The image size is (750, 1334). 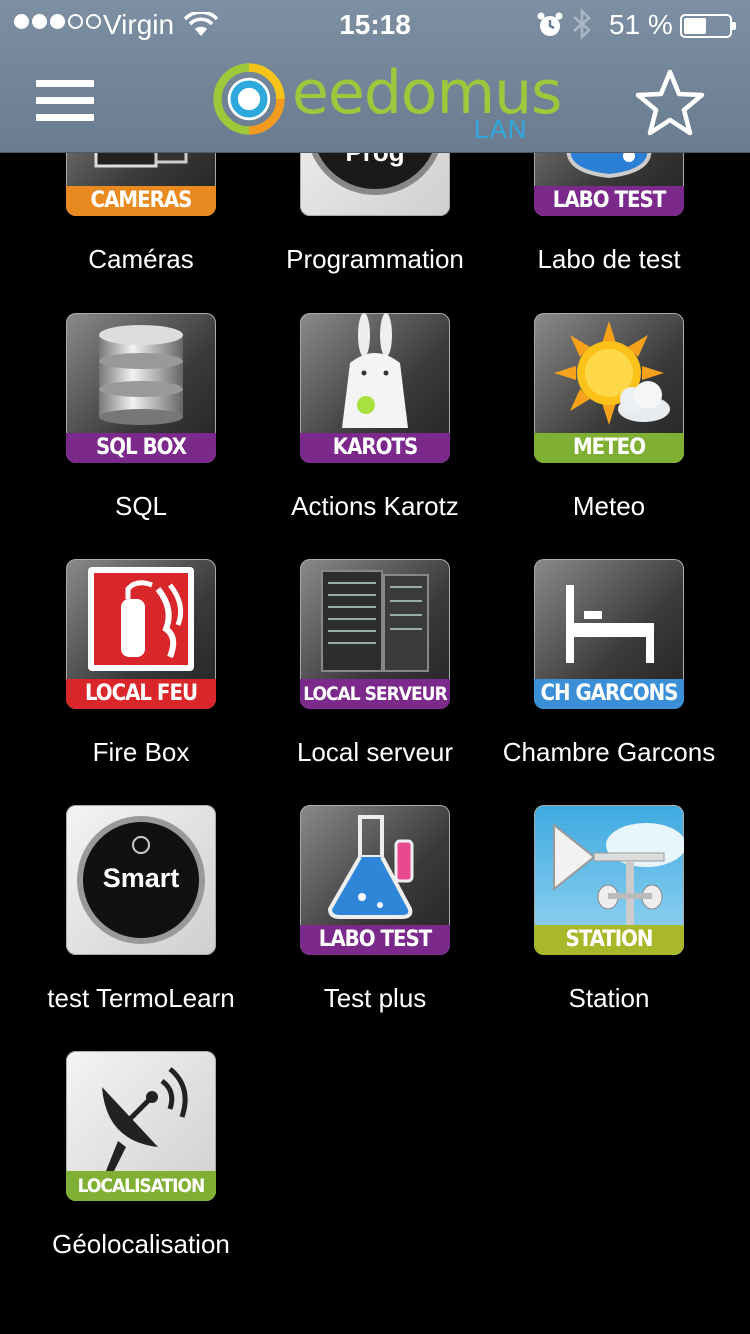 What do you see at coordinates (670, 102) in the screenshot?
I see `star-icon` at bounding box center [670, 102].